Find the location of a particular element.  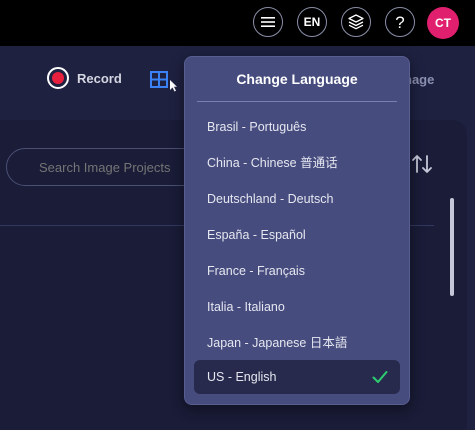

sort-arrows-icon is located at coordinates (422, 164).